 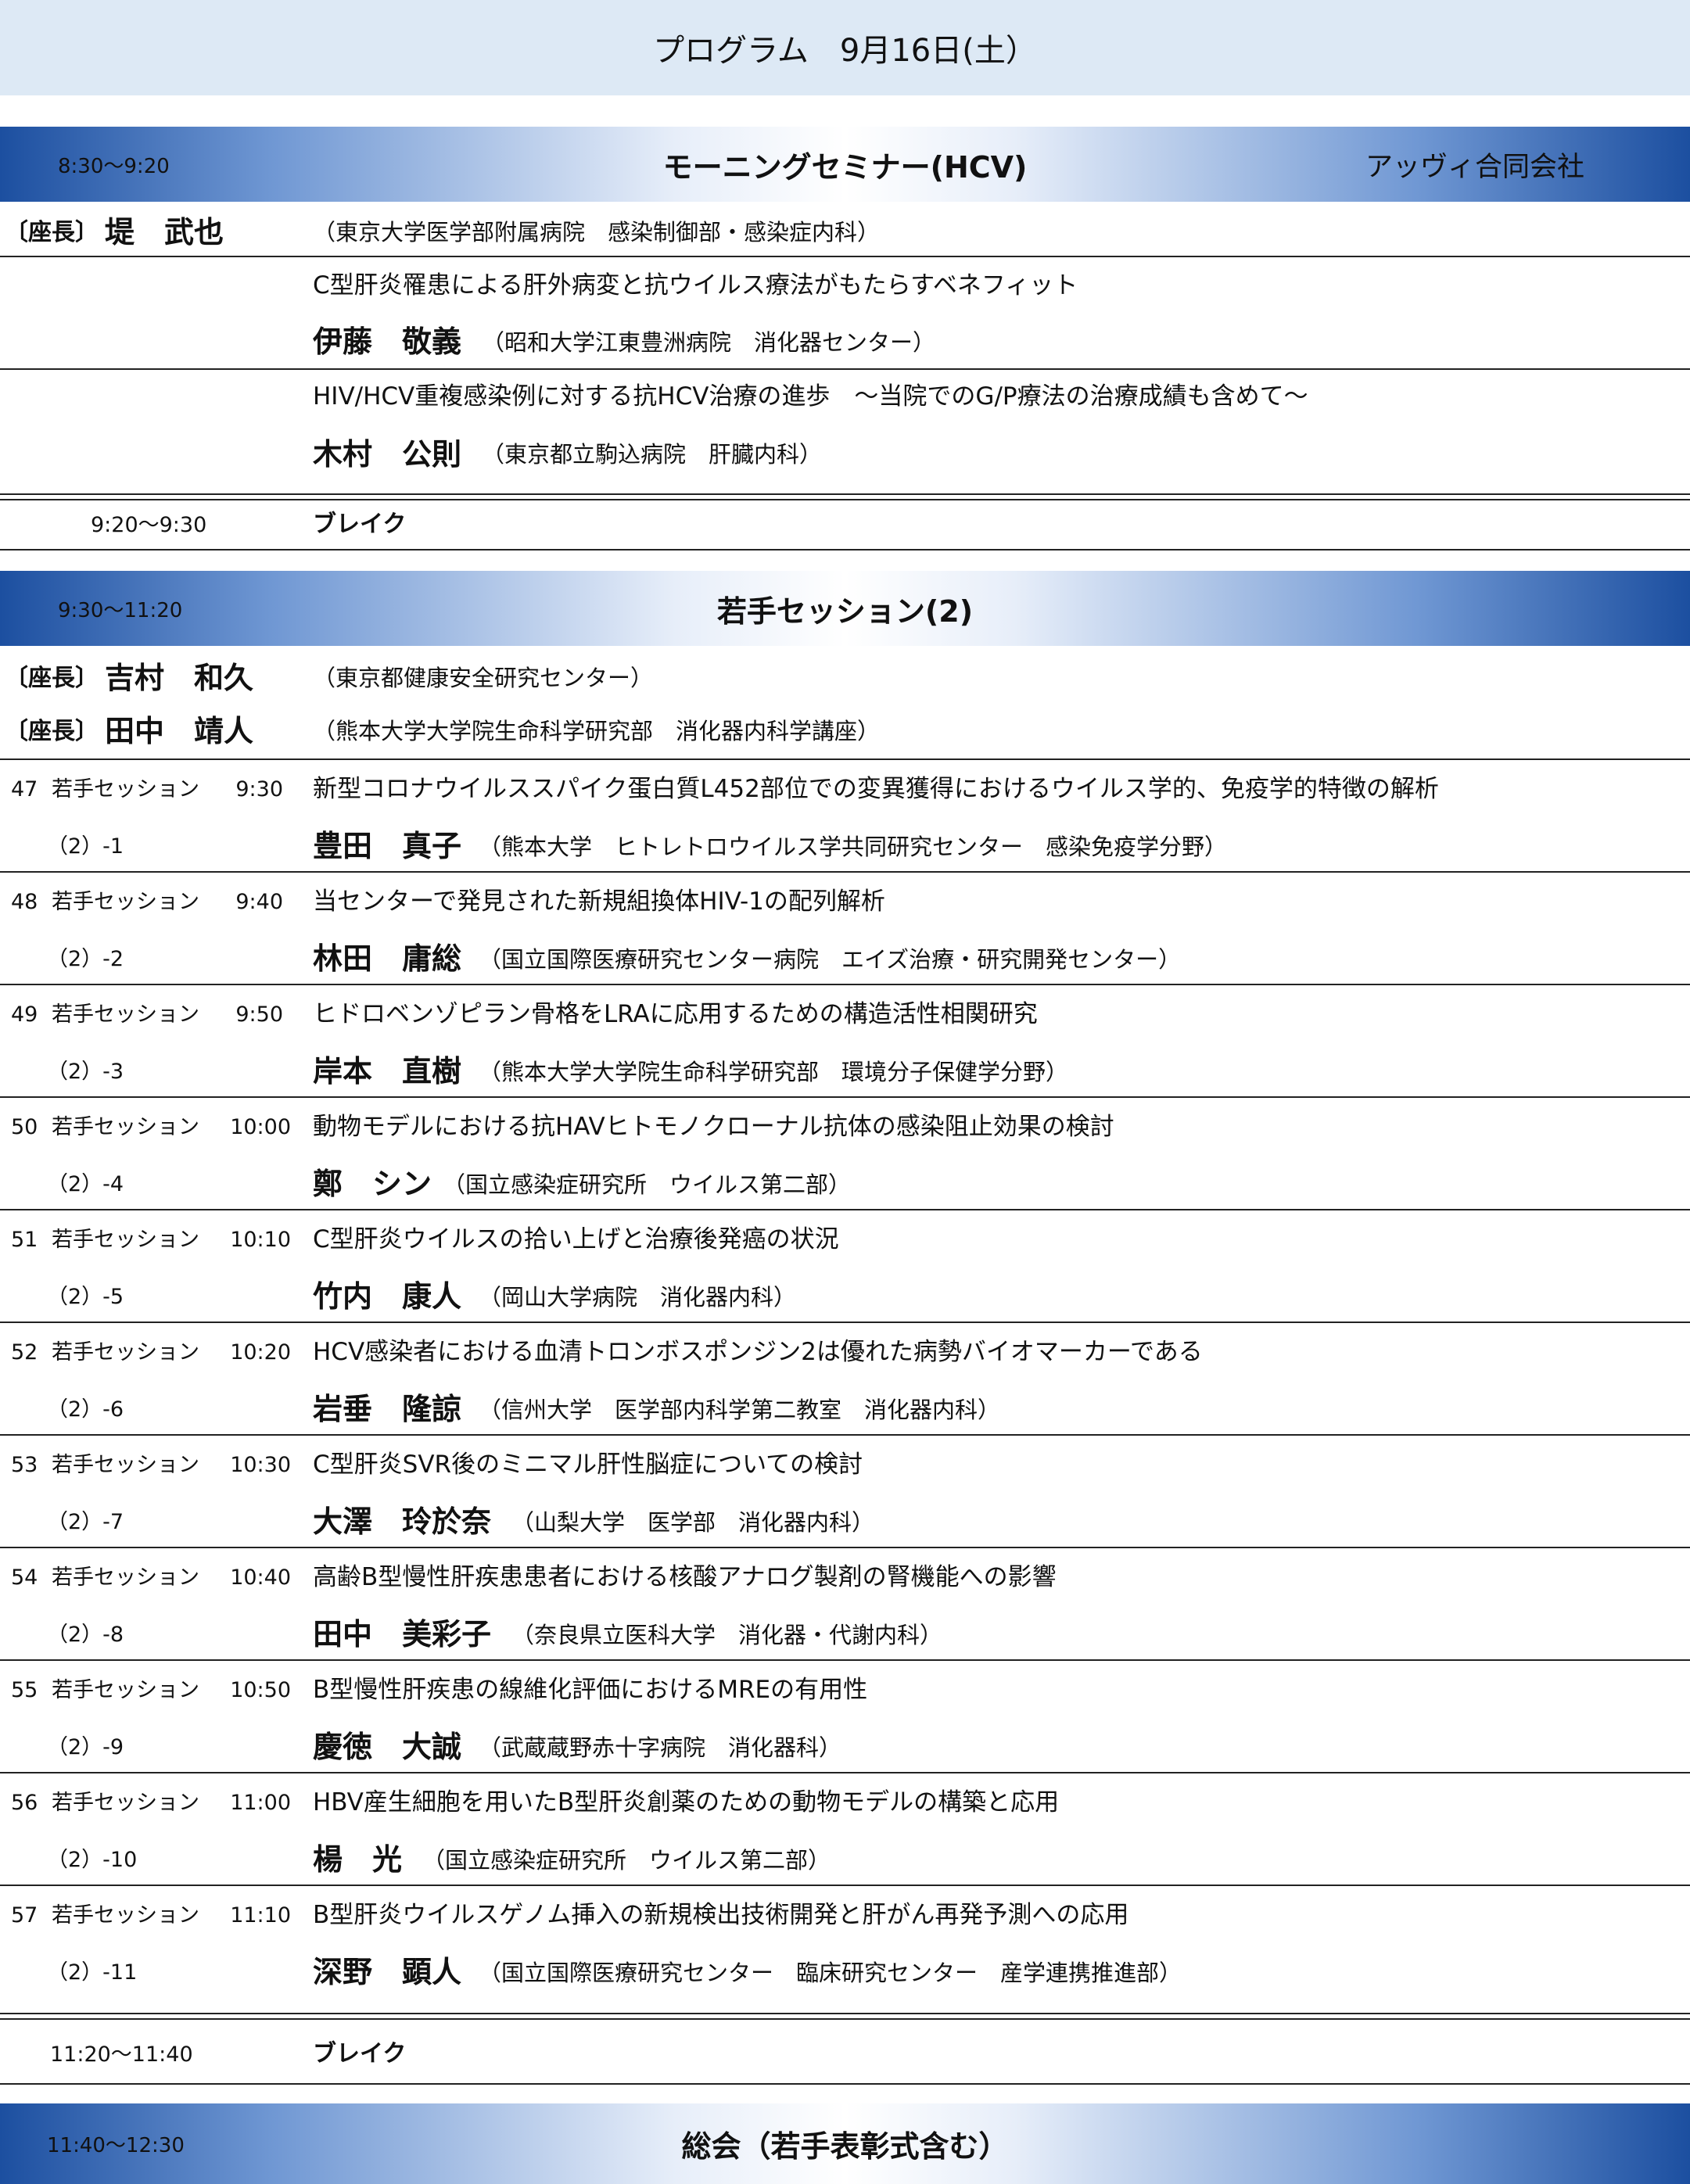 I want to click on chair-name: 吉村 和久, so click(x=180, y=678).